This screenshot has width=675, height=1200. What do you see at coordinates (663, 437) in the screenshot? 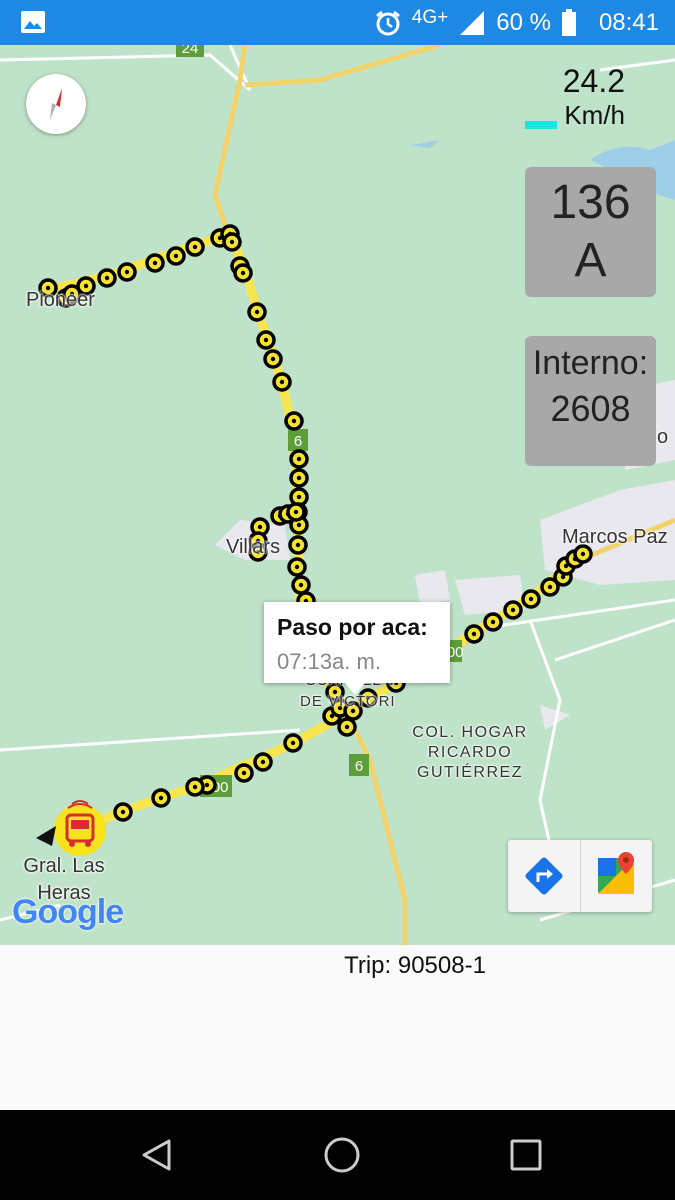
I see `place-label-partial: o` at bounding box center [663, 437].